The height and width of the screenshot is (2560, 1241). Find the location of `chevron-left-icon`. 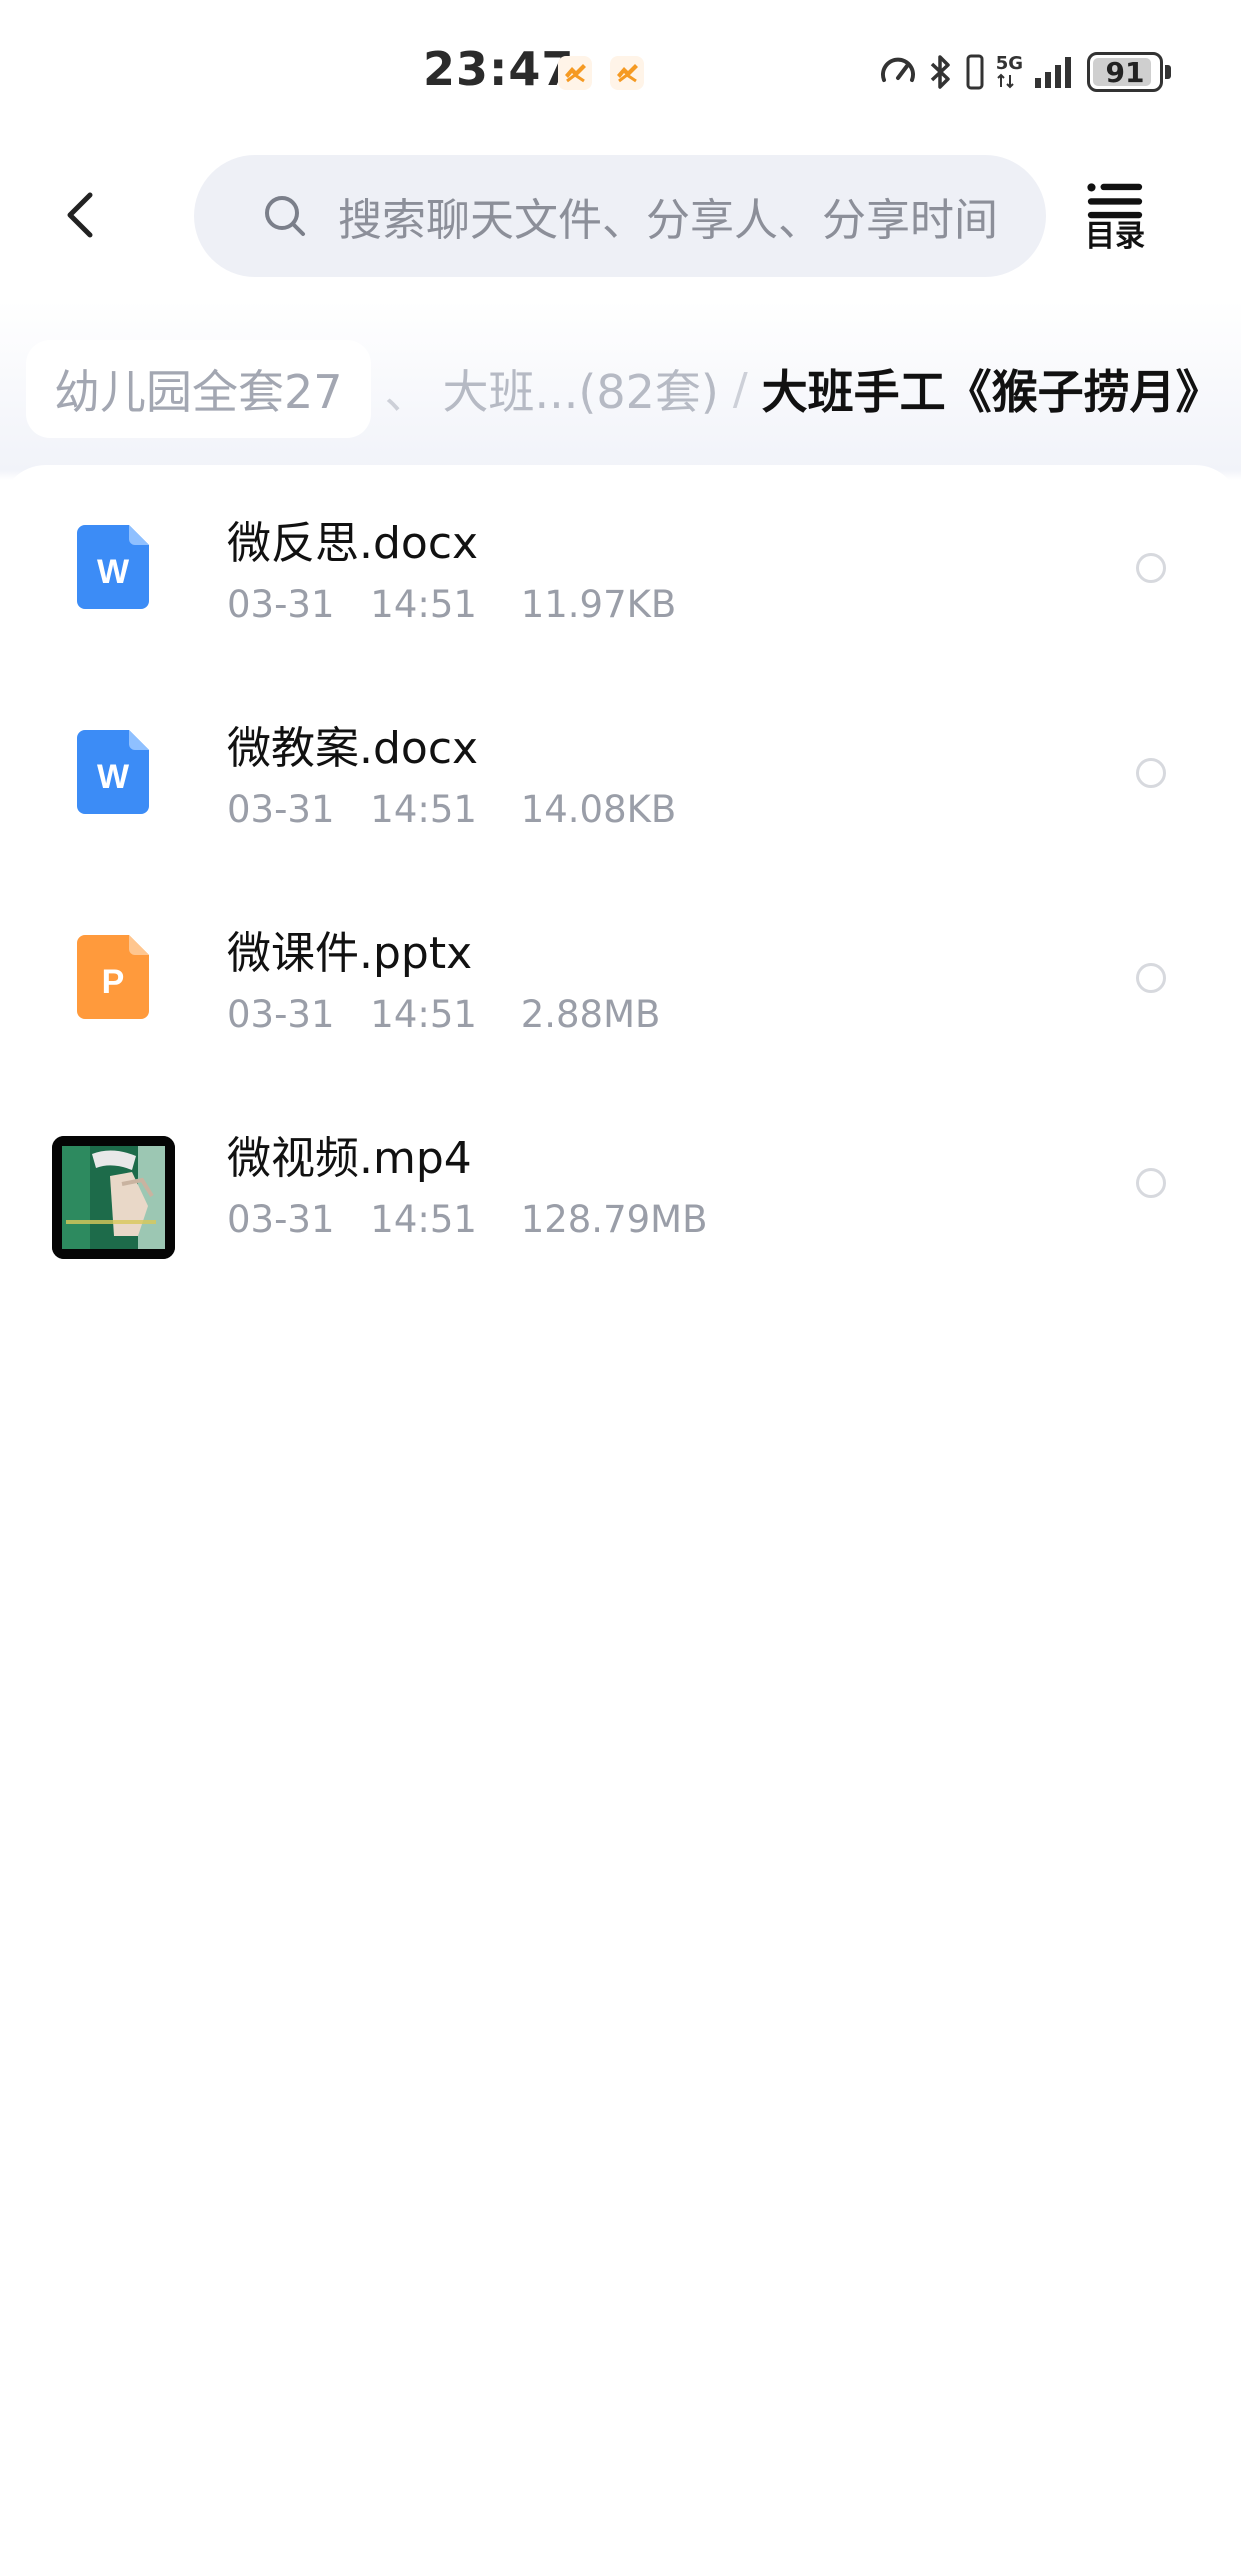

chevron-left-icon is located at coordinates (80, 215).